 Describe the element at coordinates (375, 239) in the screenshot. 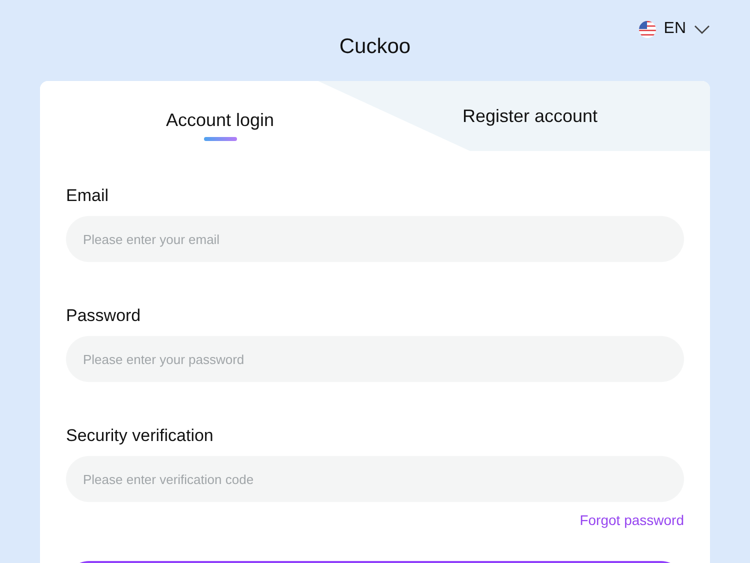

I see `input-field: Please enter your email` at that location.